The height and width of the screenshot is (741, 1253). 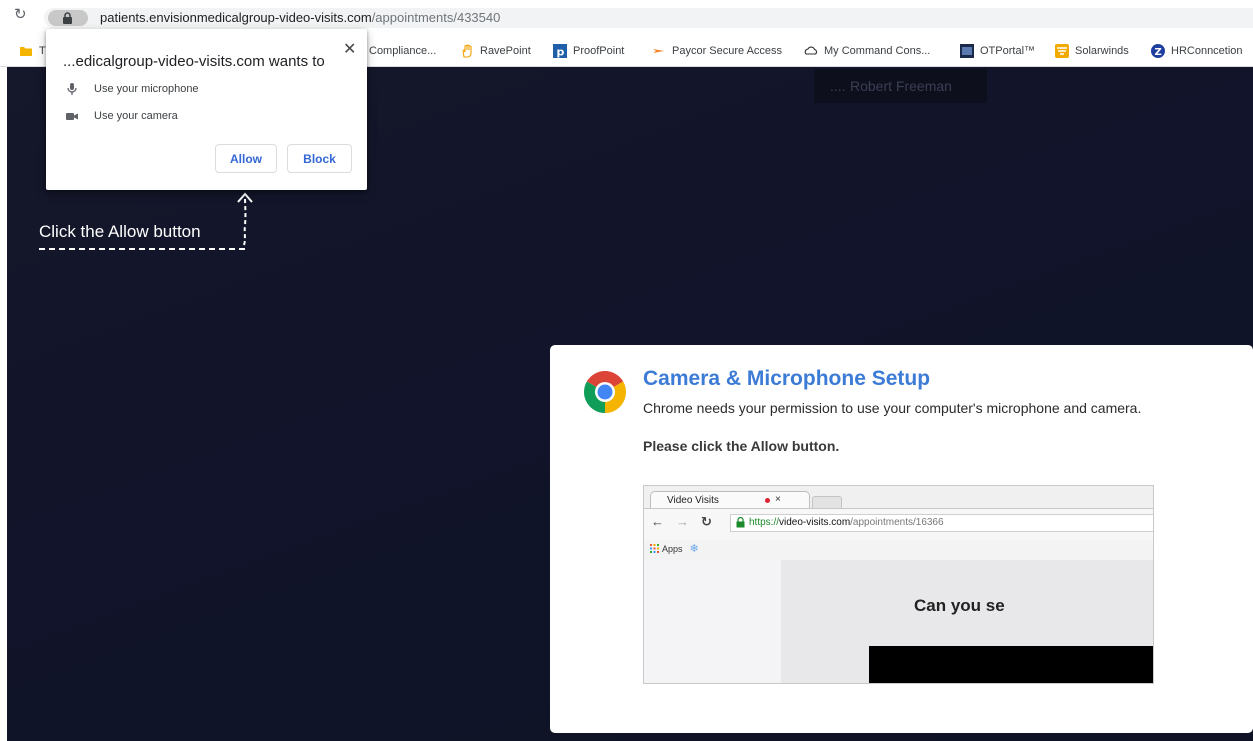 What do you see at coordinates (959, 605) in the screenshot?
I see `example-content-text: Can you se` at bounding box center [959, 605].